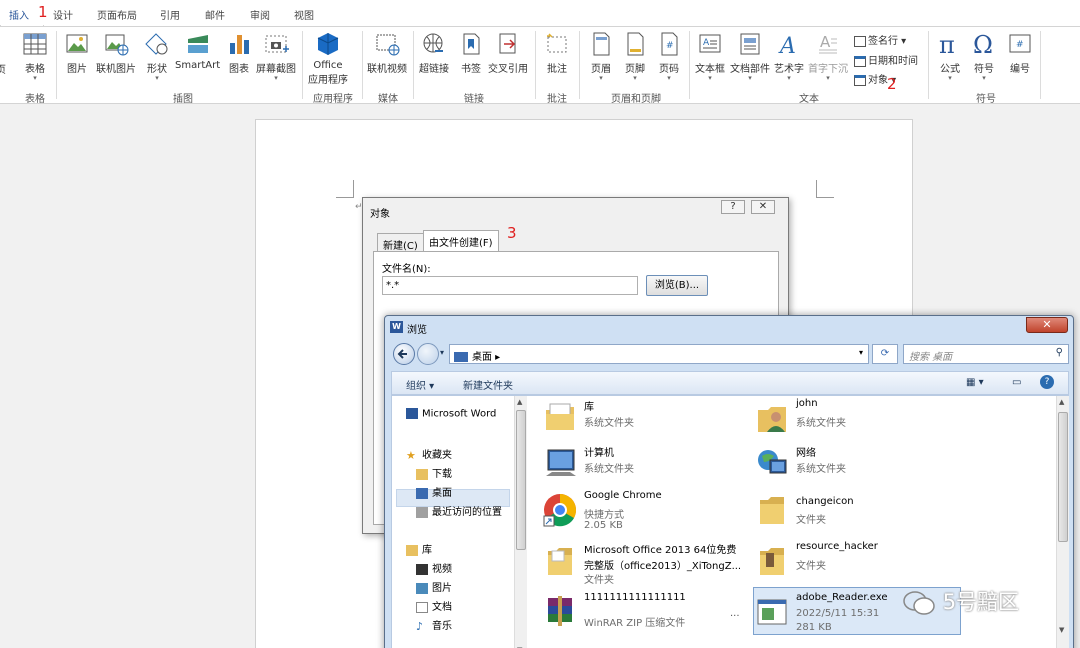 This screenshot has height=648, width=1080. I want to click on file-name: resource_hacker, so click(837, 546).